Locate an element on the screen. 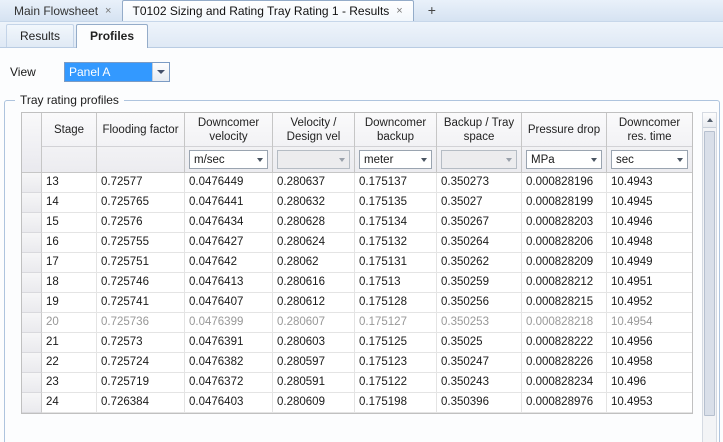  table-cell: 10.4958 is located at coordinates (649, 363).